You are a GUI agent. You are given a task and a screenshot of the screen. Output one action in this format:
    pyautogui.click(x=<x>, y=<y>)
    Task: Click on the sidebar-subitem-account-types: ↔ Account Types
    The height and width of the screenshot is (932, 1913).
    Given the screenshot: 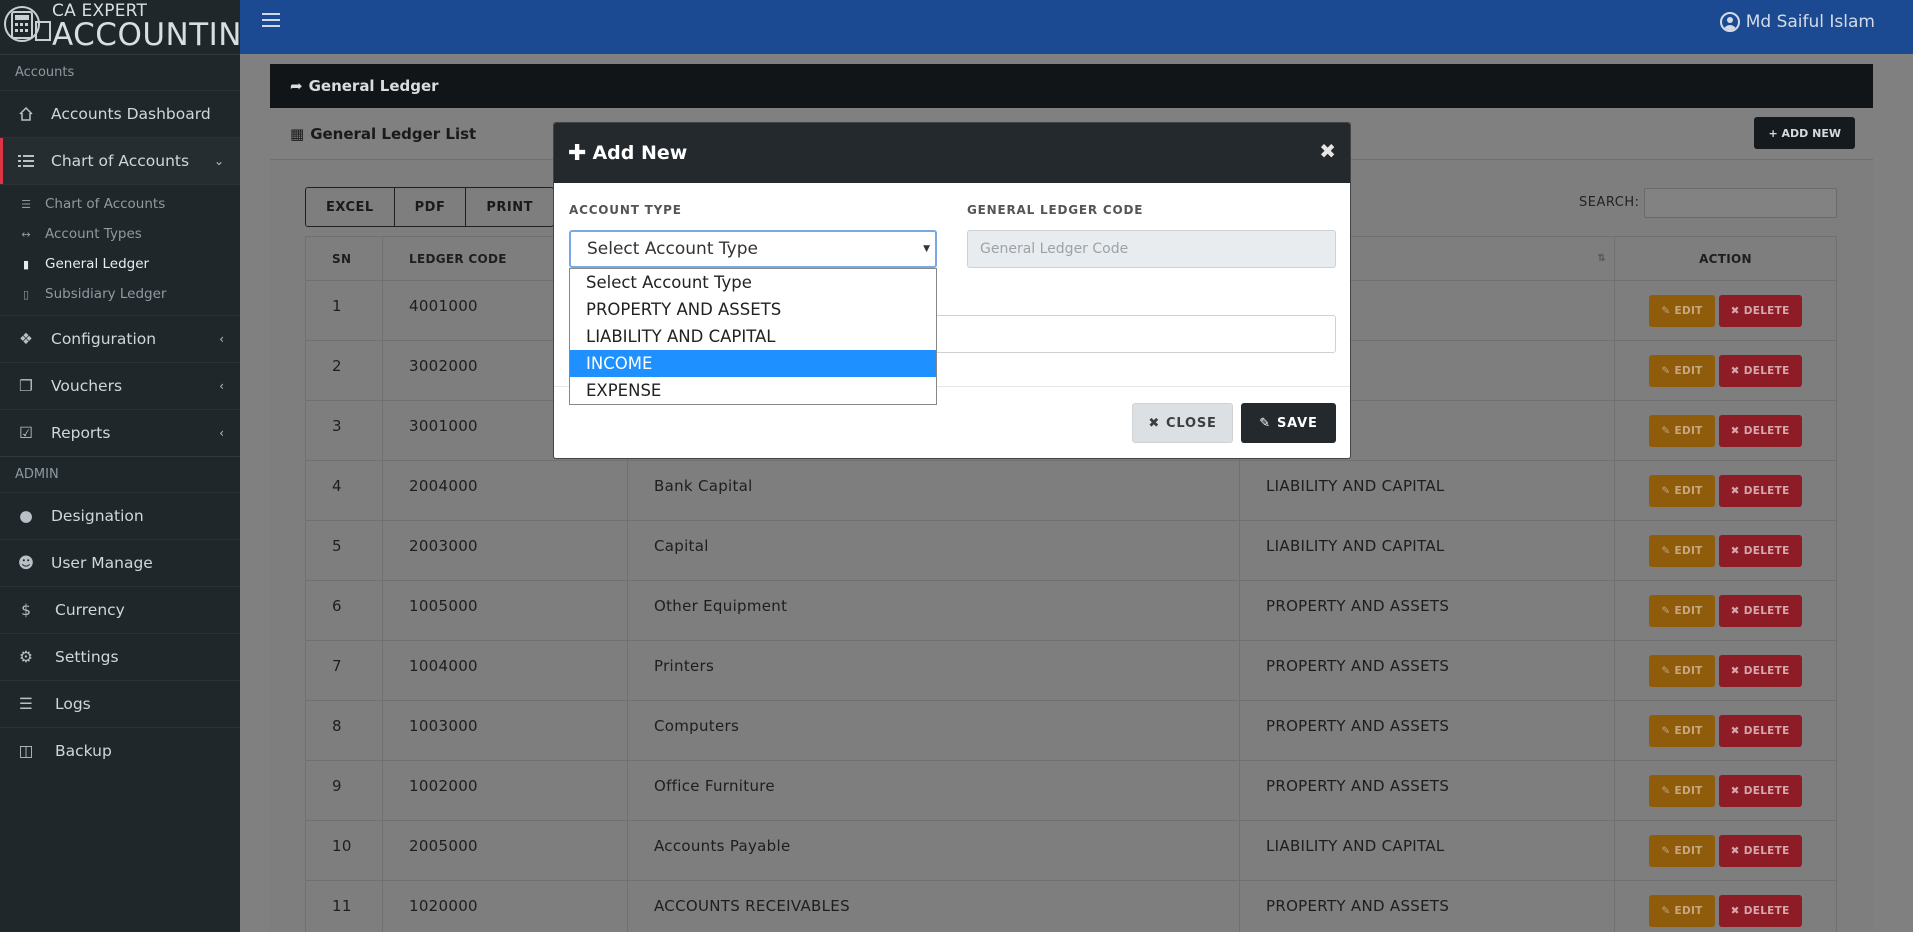 What is the action you would take?
    pyautogui.click(x=120, y=234)
    